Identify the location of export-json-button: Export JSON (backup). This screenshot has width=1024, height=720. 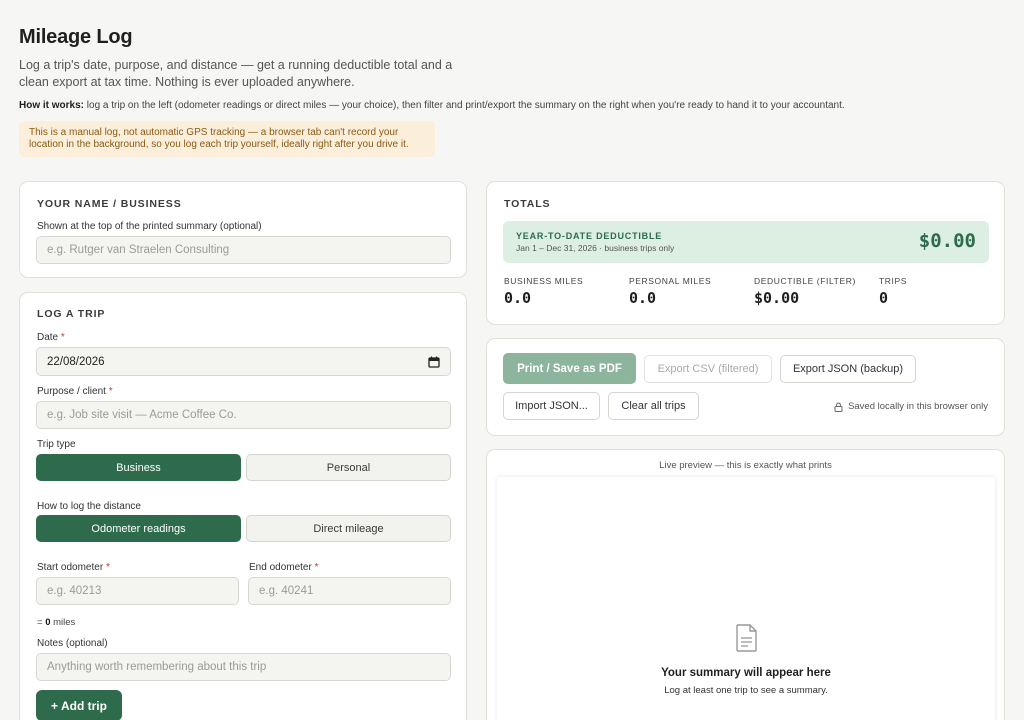
(848, 369).